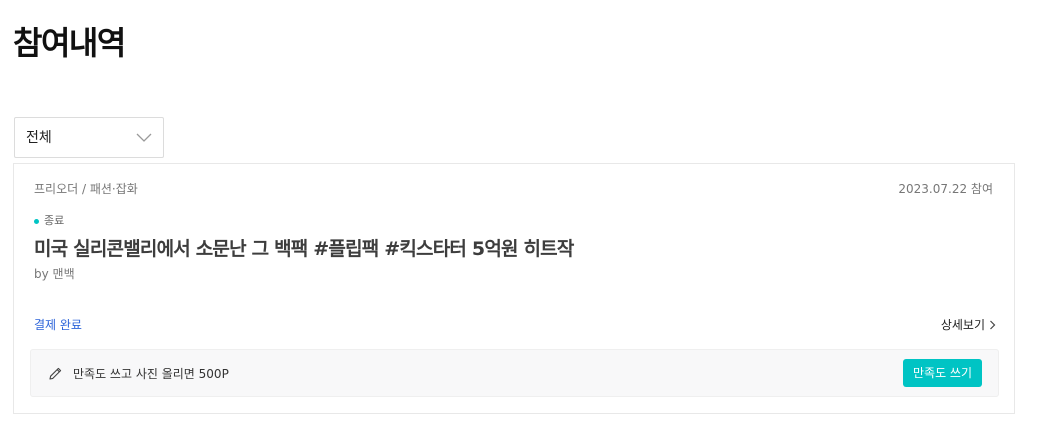 This screenshot has height=447, width=1057. I want to click on status-dot, so click(36, 221).